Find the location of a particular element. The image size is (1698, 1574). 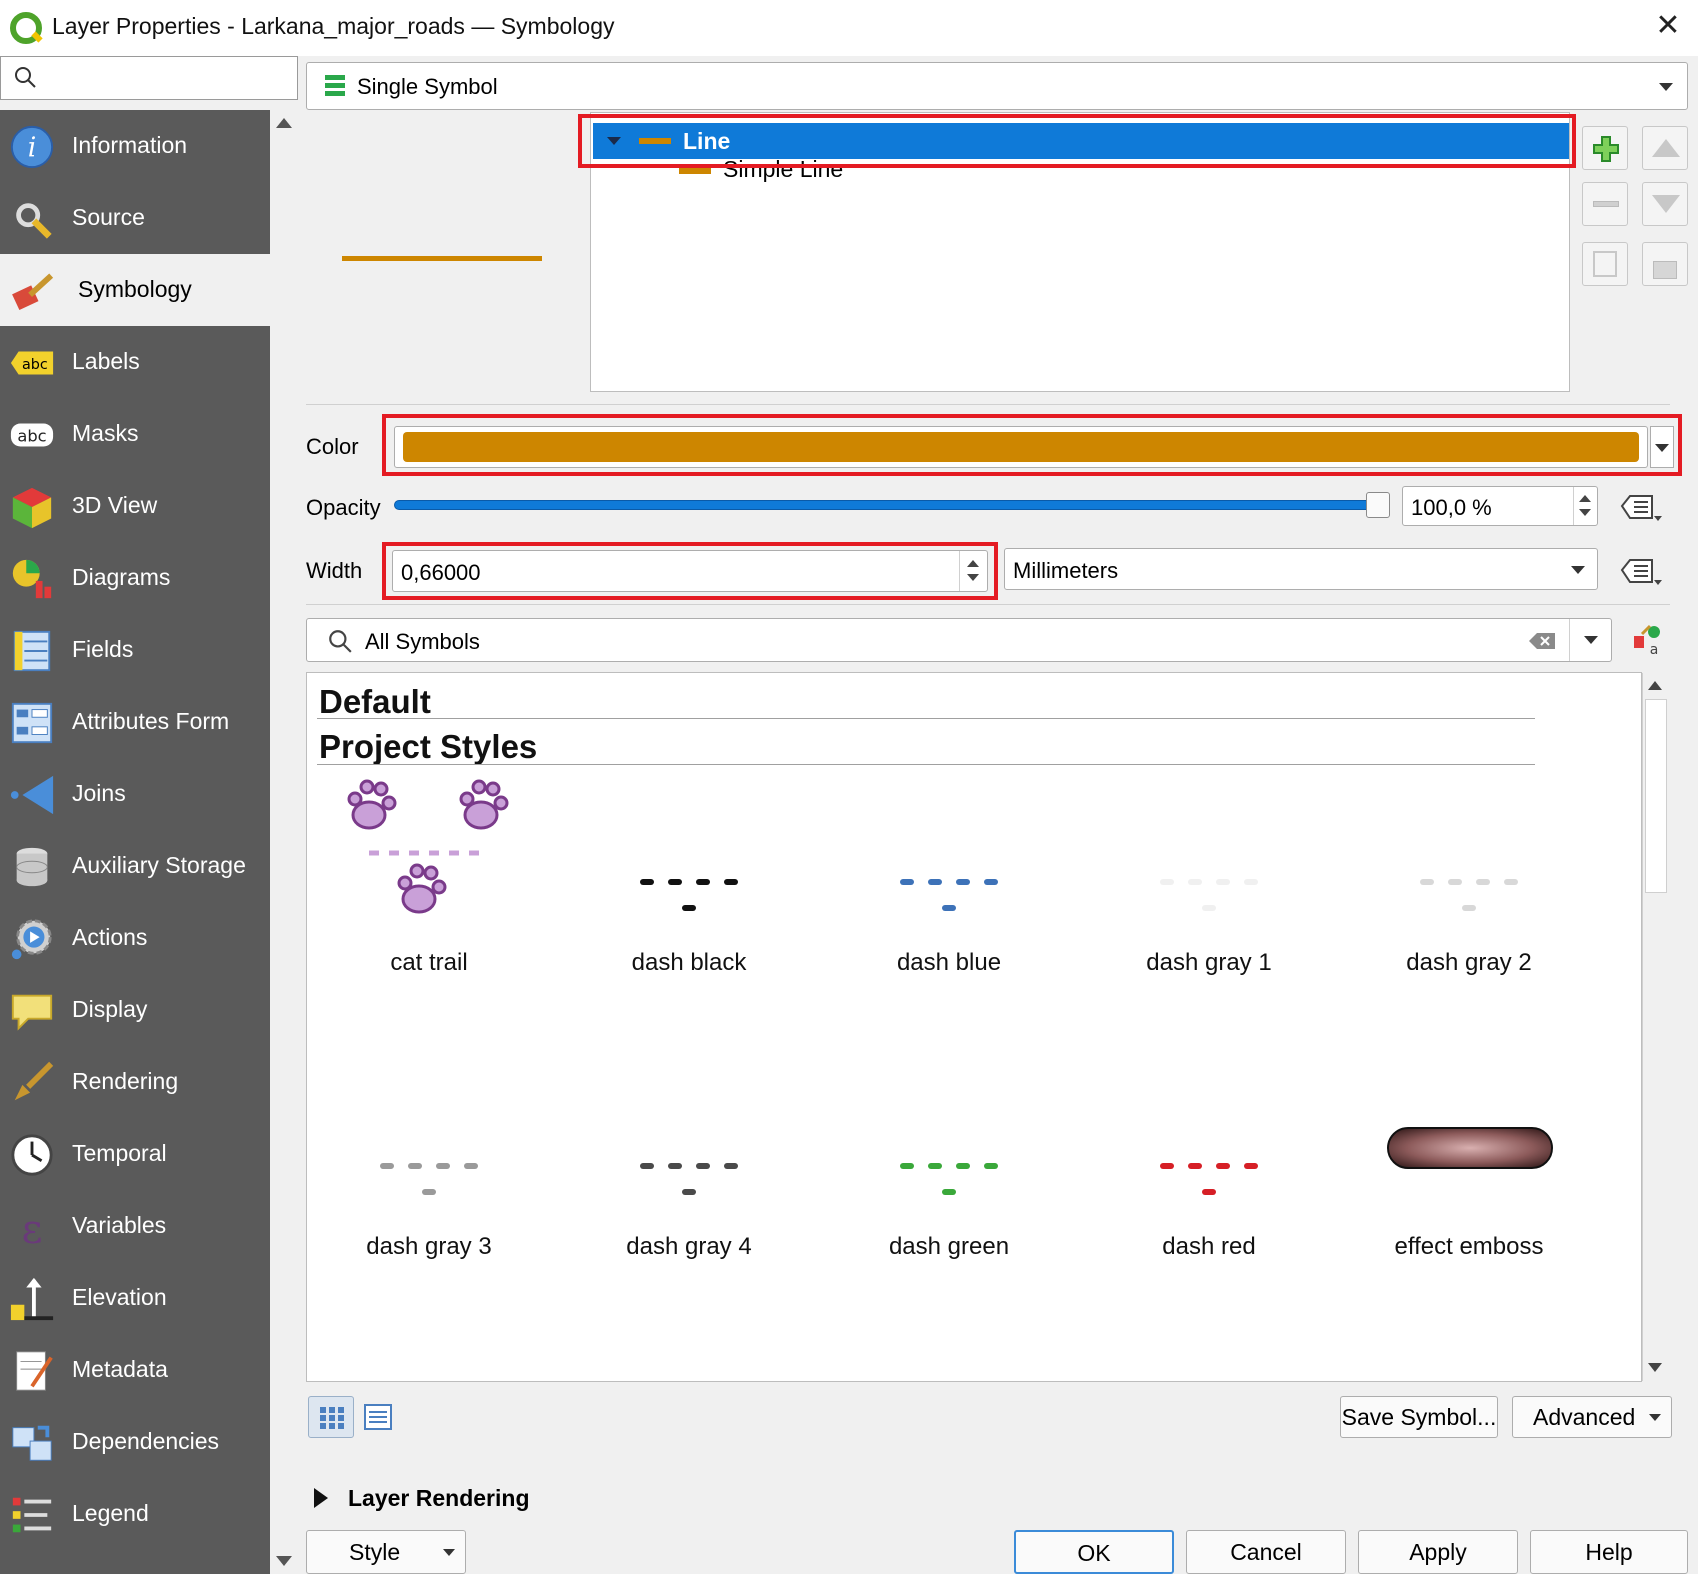

legend-icon is located at coordinates (32, 1515).